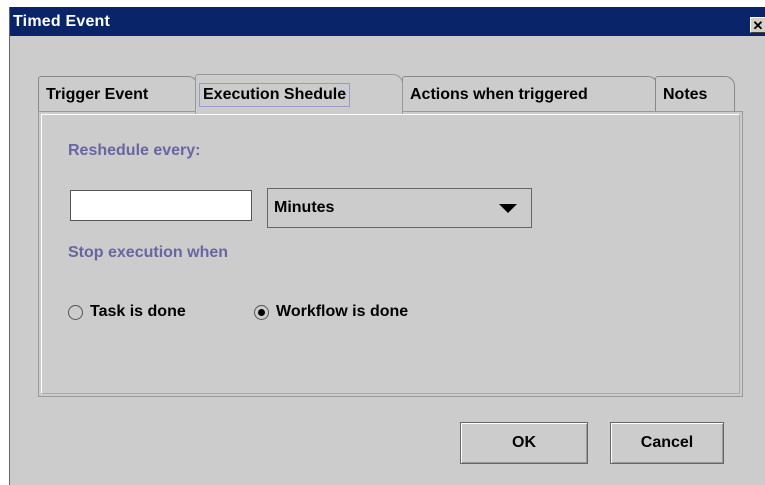 The image size is (765, 485). What do you see at coordinates (161, 205) in the screenshot?
I see `interval-input` at bounding box center [161, 205].